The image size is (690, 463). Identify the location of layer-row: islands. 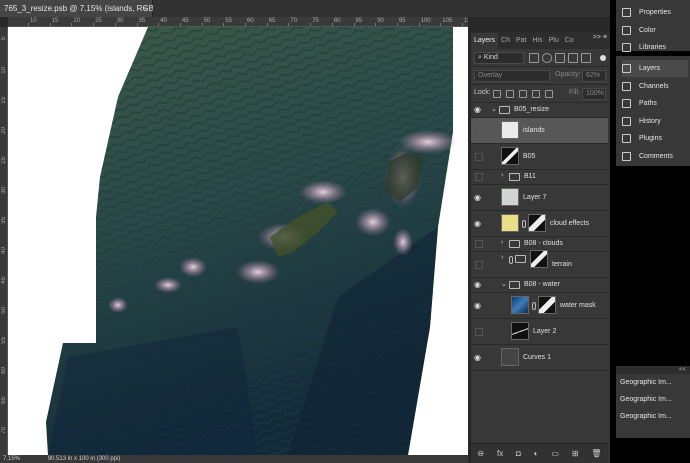
(539, 131).